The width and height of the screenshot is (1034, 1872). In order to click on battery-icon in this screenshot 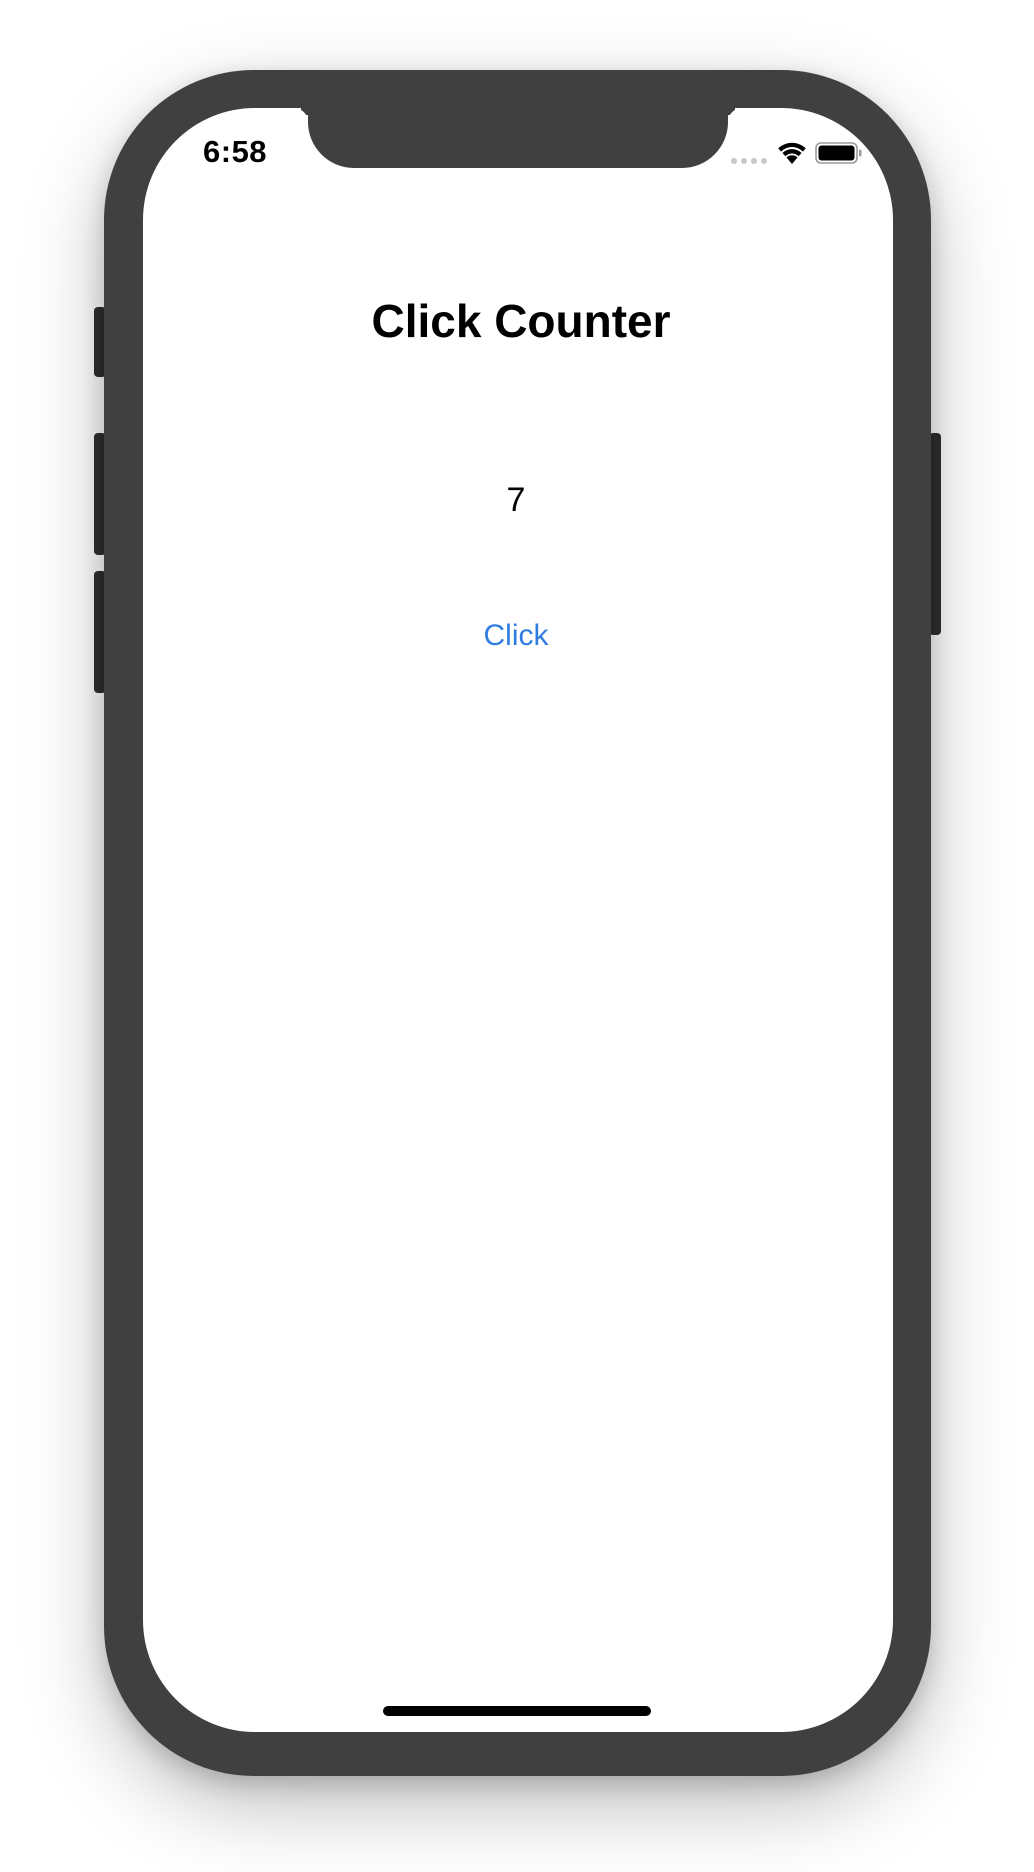, I will do `click(838, 153)`.